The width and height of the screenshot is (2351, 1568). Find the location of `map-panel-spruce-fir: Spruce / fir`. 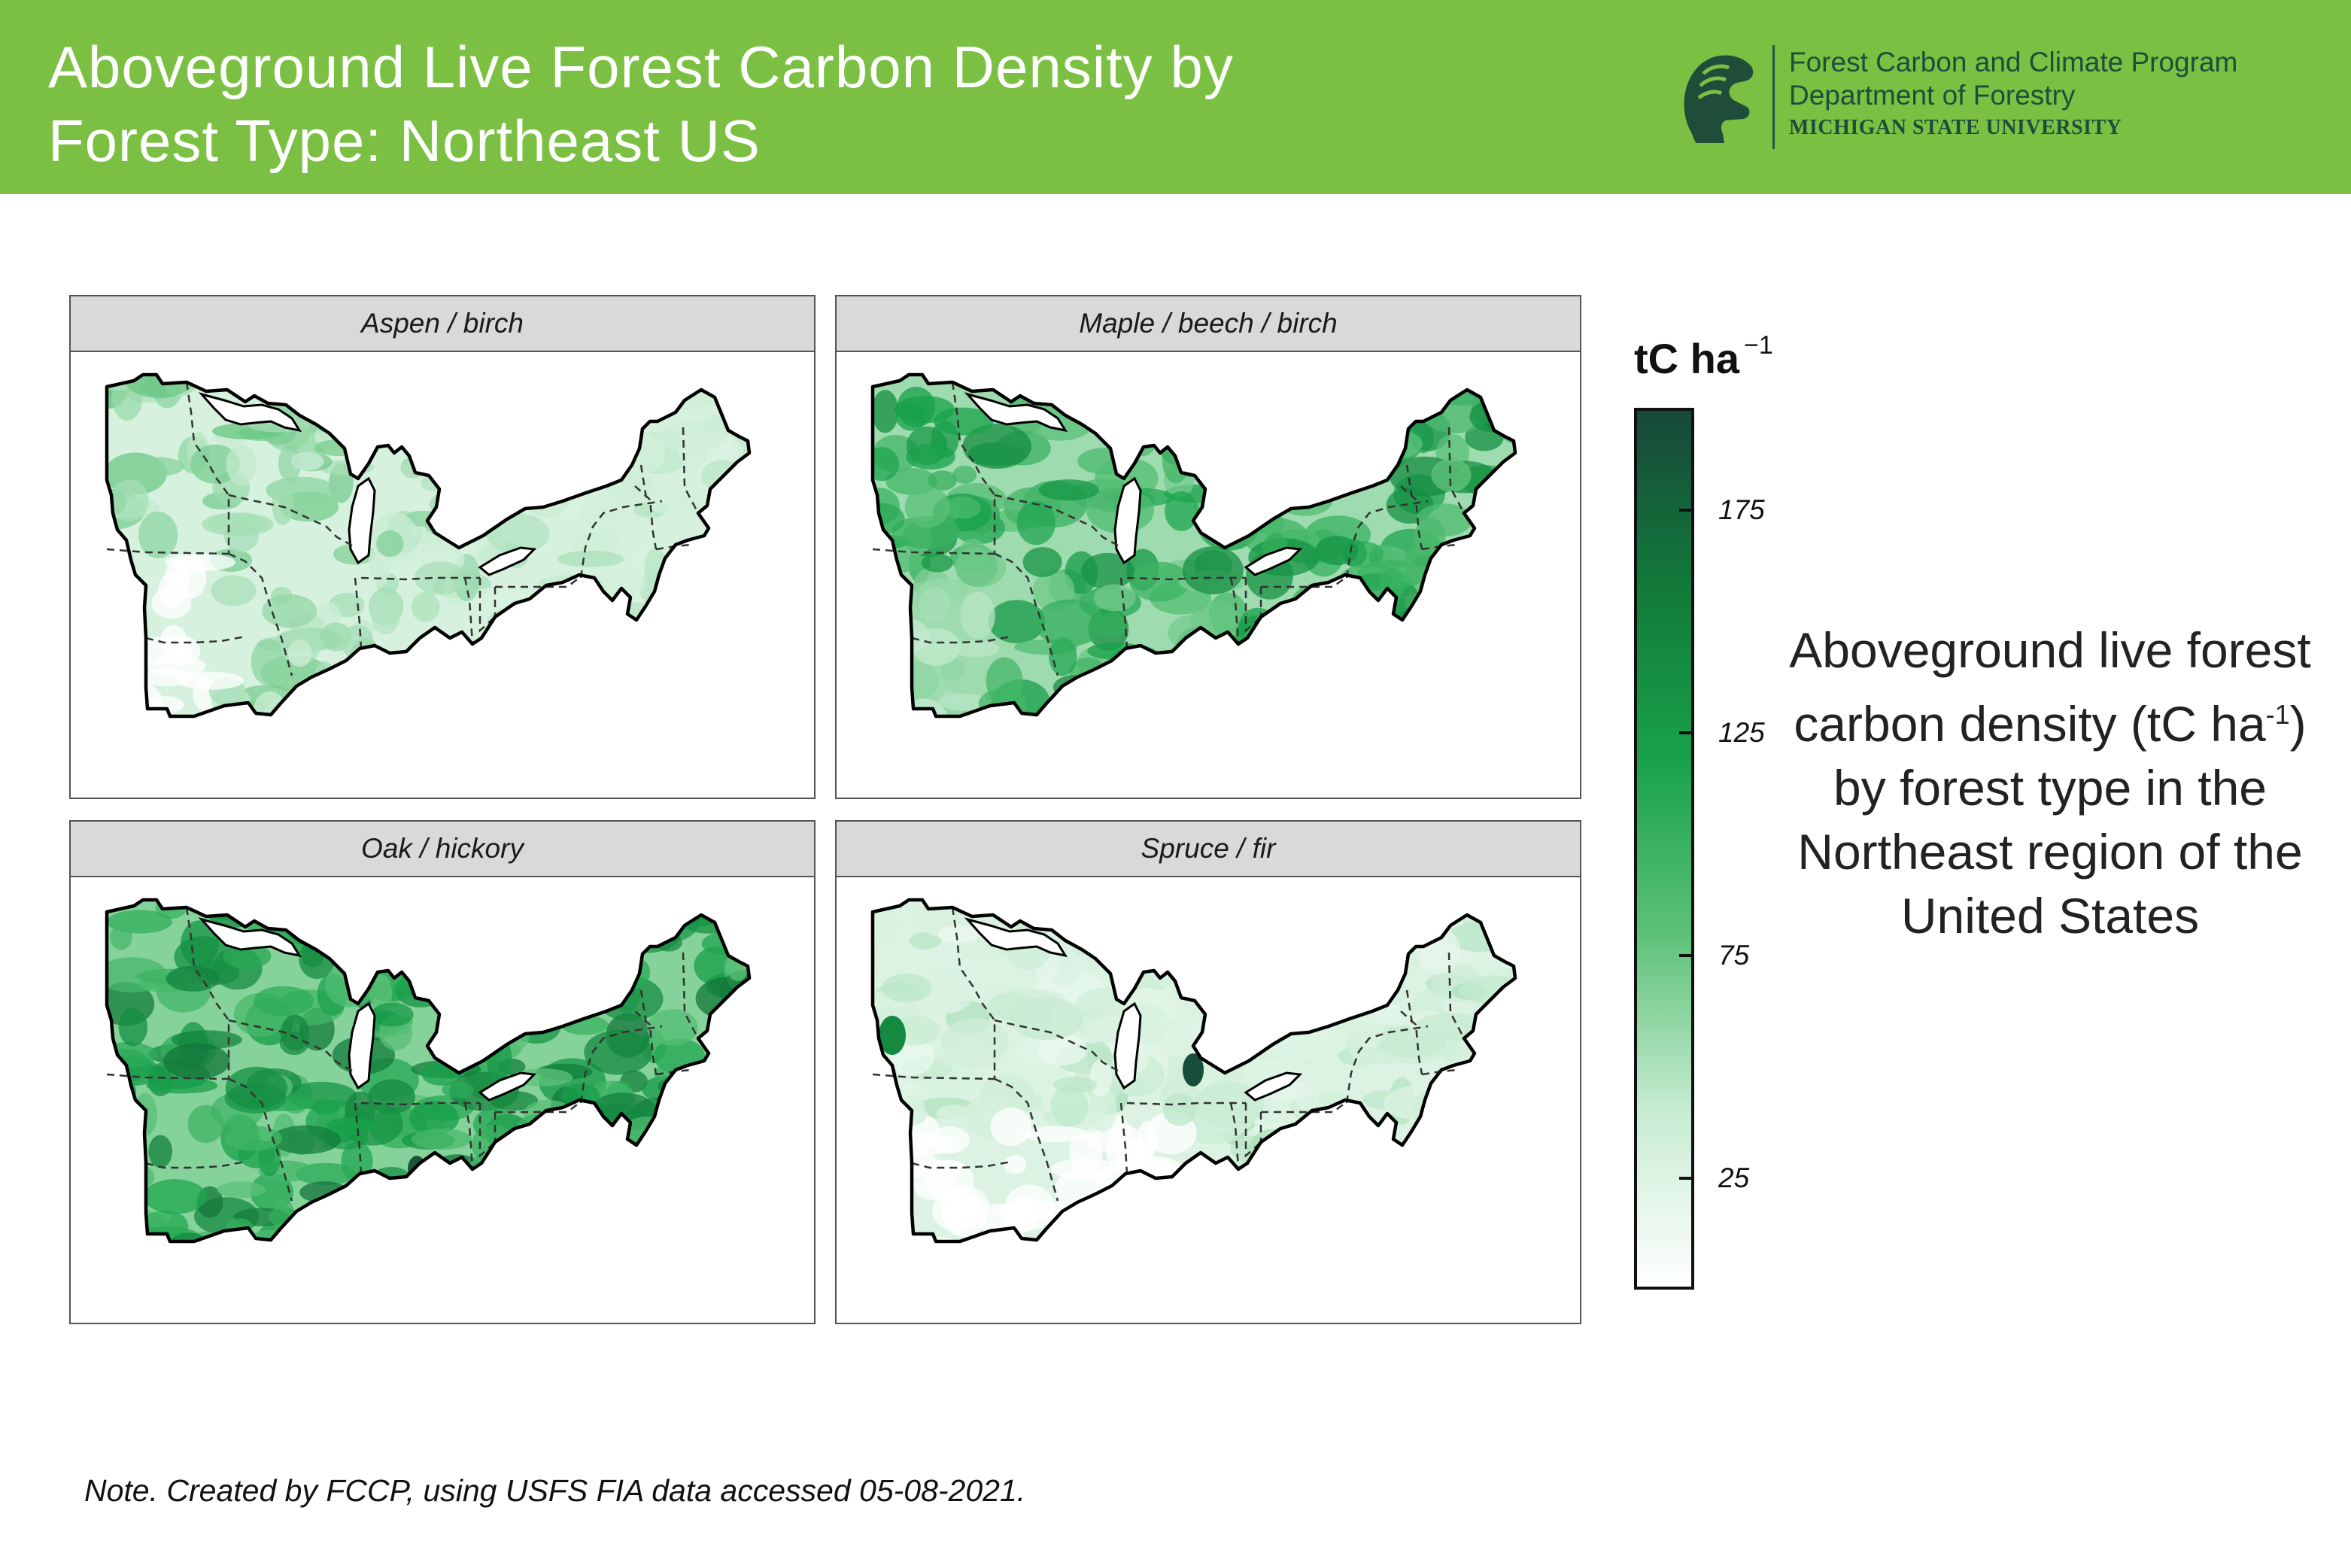

map-panel-spruce-fir: Spruce / fir is located at coordinates (1208, 1072).